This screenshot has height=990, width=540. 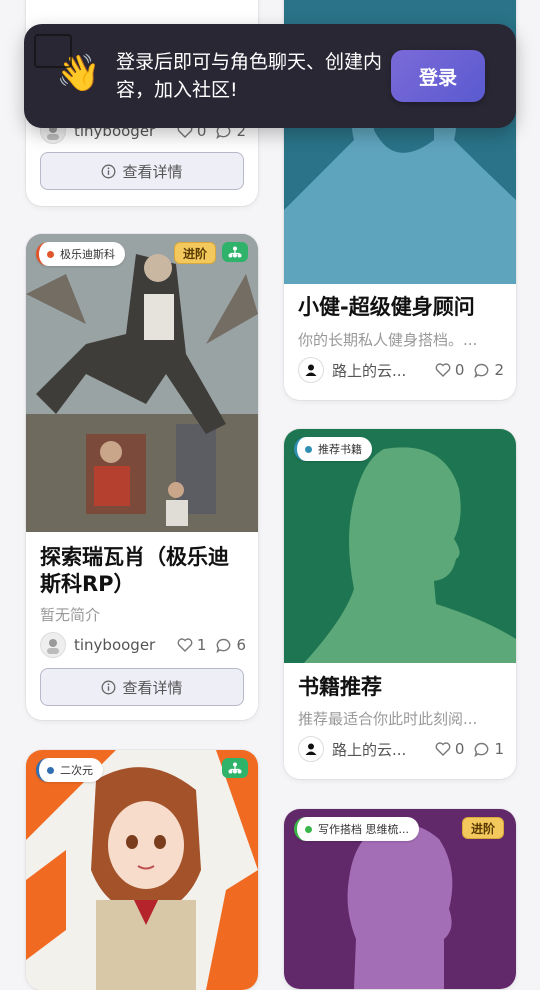 I want to click on comments-count: 6, so click(x=231, y=645).